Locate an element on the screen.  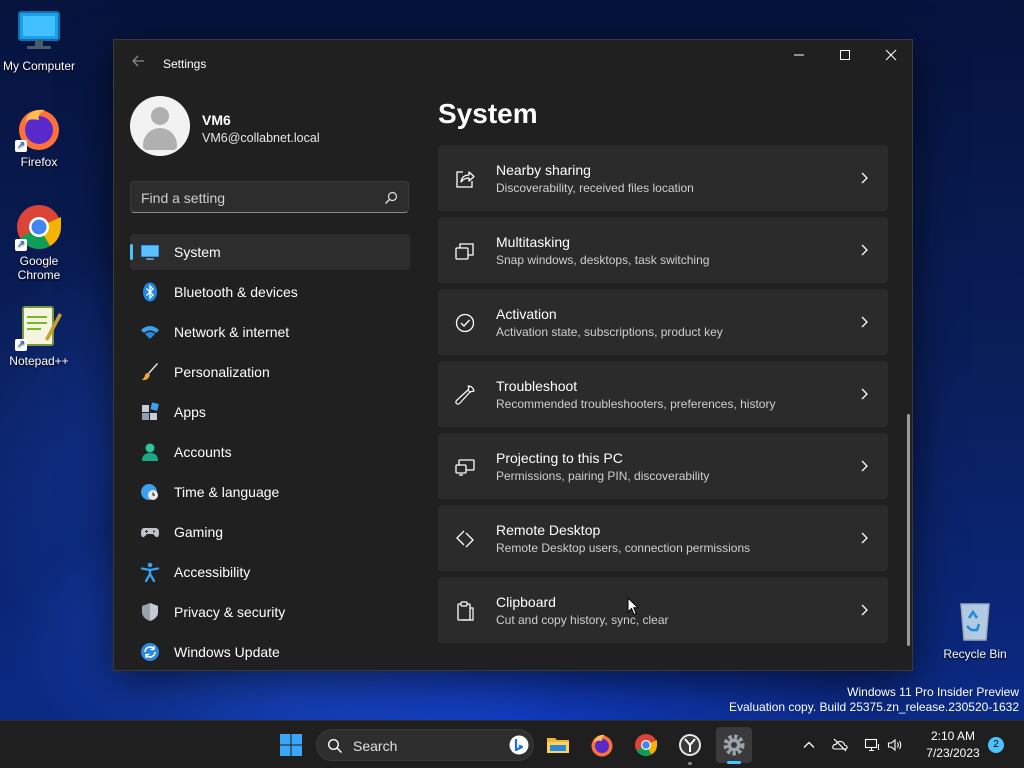
check-circle-icon is located at coordinates (465, 323).